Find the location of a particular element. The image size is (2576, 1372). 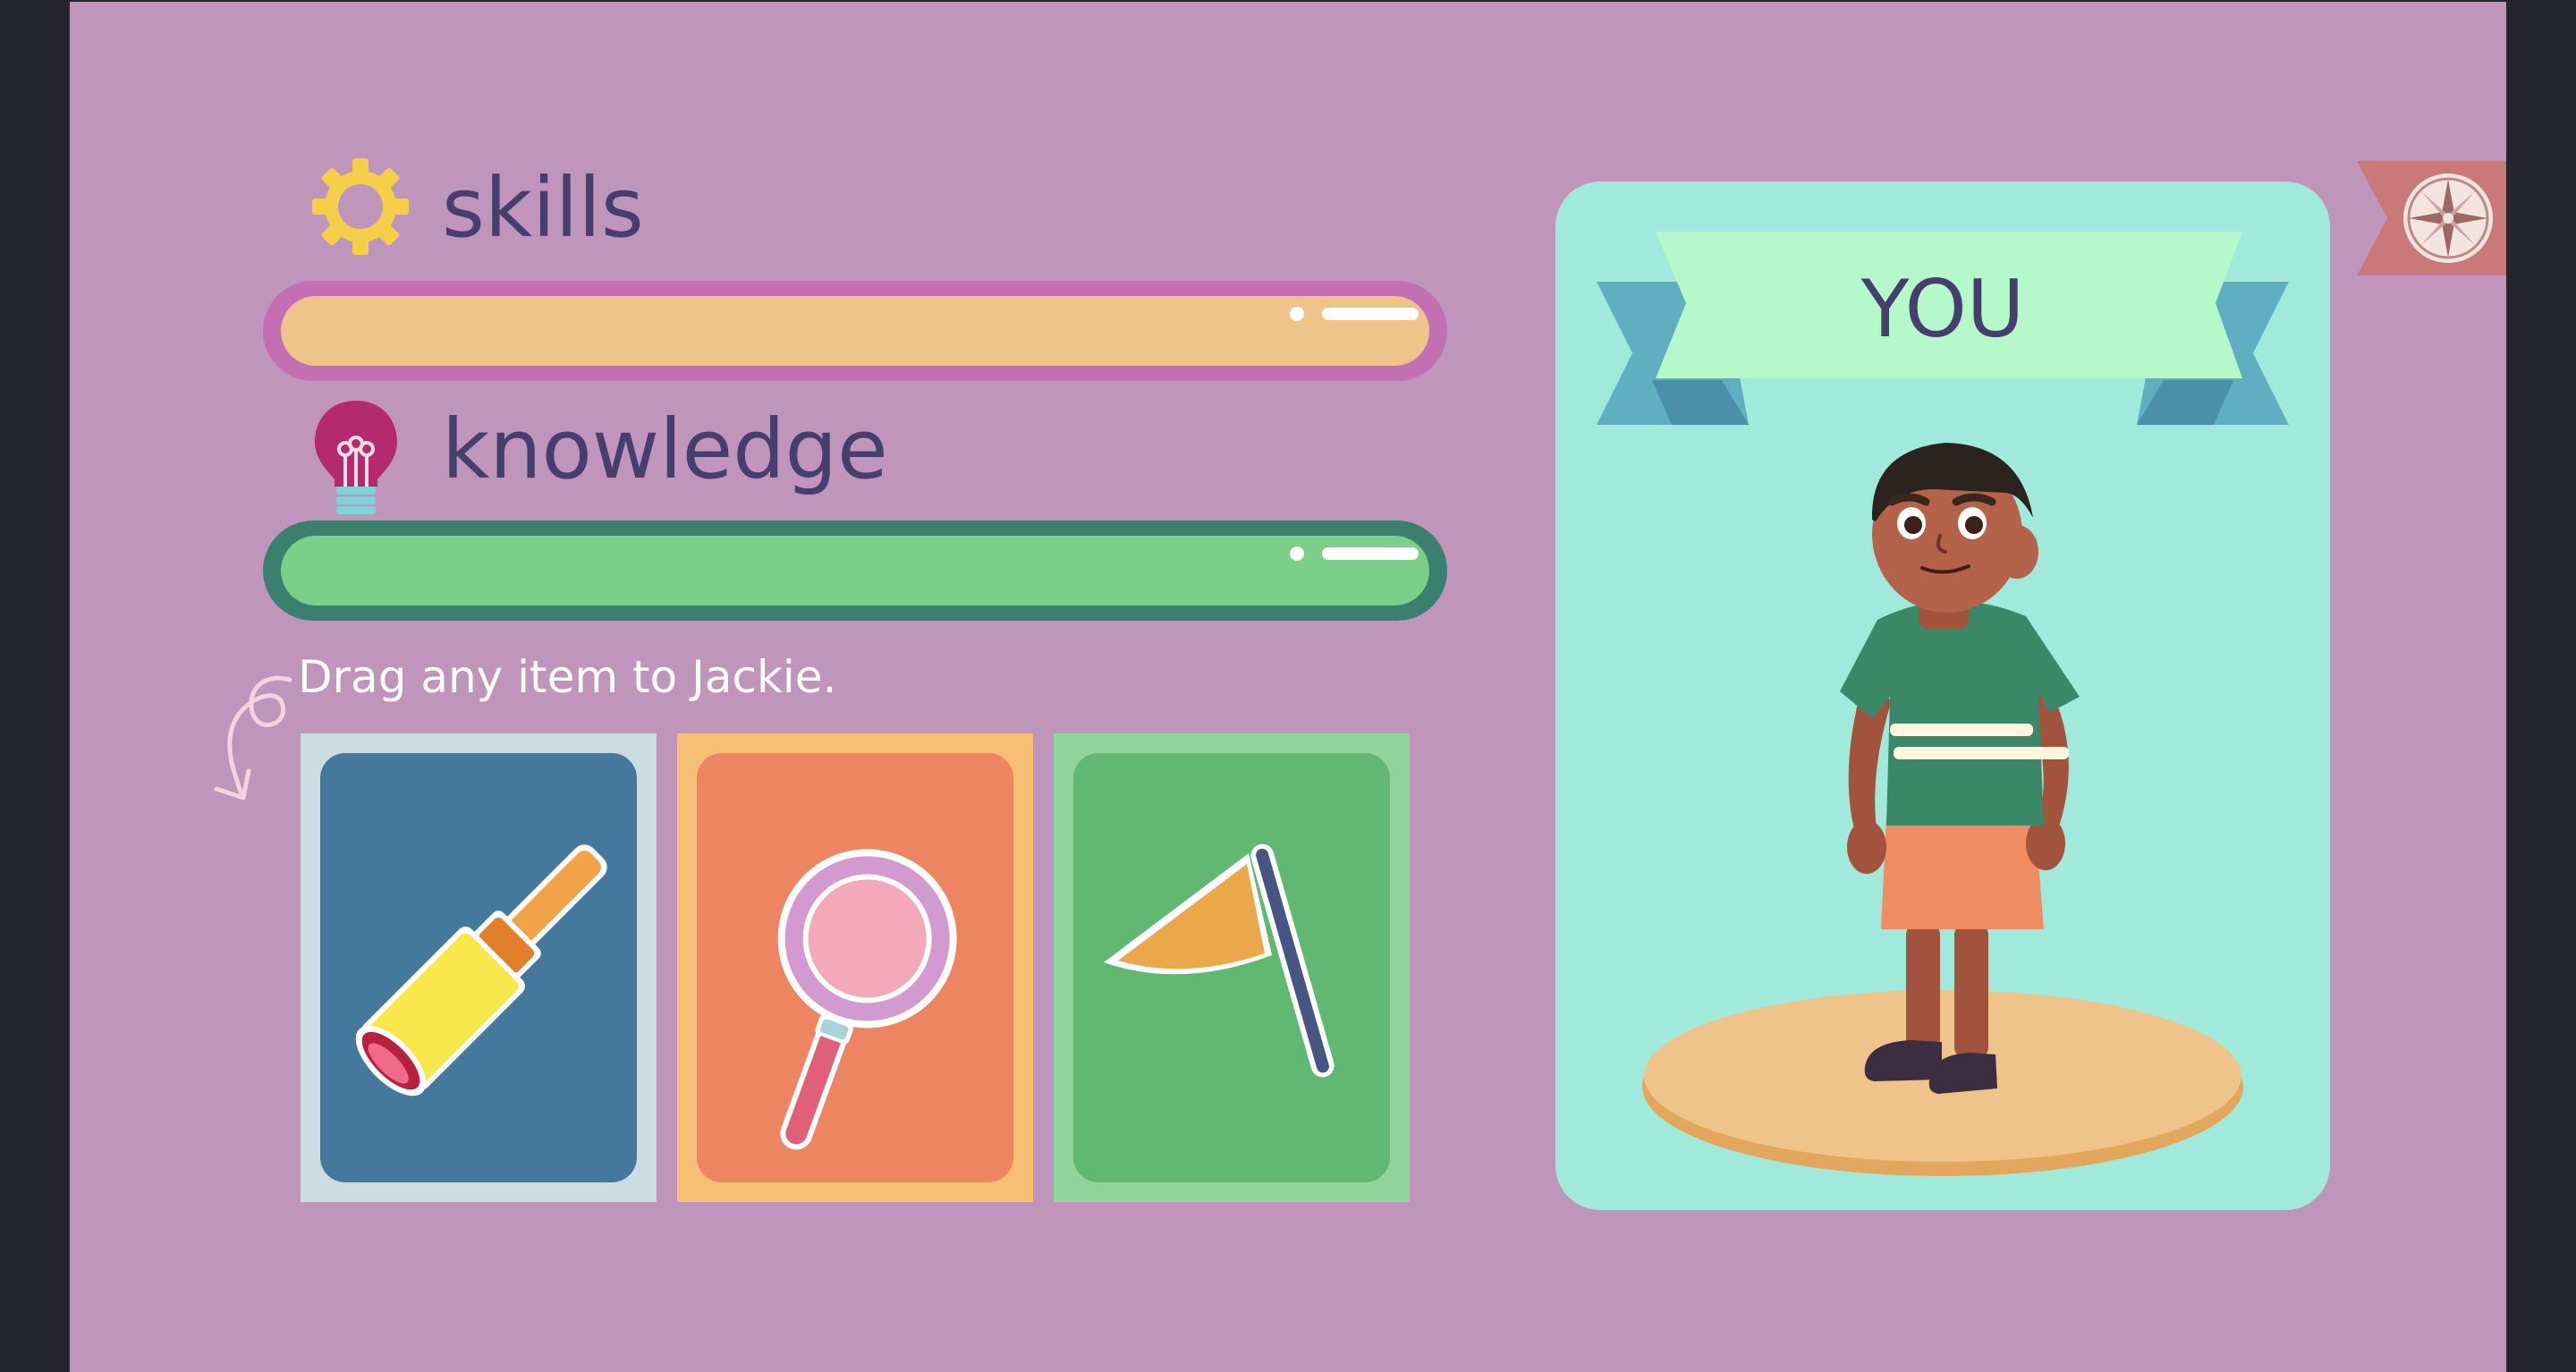

character-jackie is located at coordinates (1942, 809).